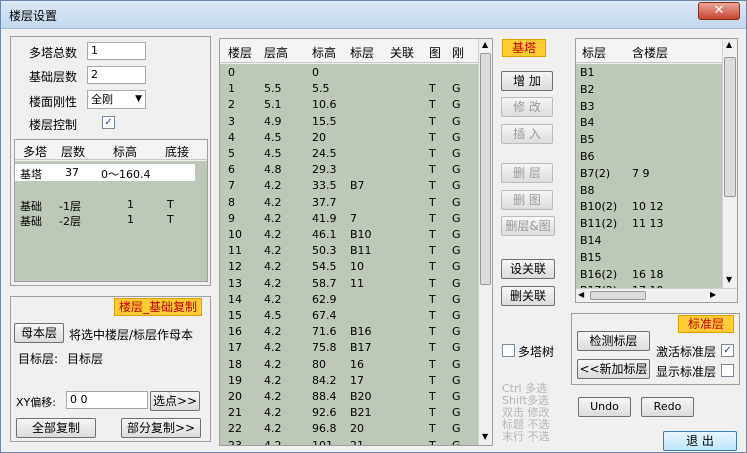 The height and width of the screenshot is (453, 747). What do you see at coordinates (655, 349) in the screenshot?
I see `std-panel: 标准层 检测标层 激活标准层 ✓ <<新加标层 显示标准层` at bounding box center [655, 349].